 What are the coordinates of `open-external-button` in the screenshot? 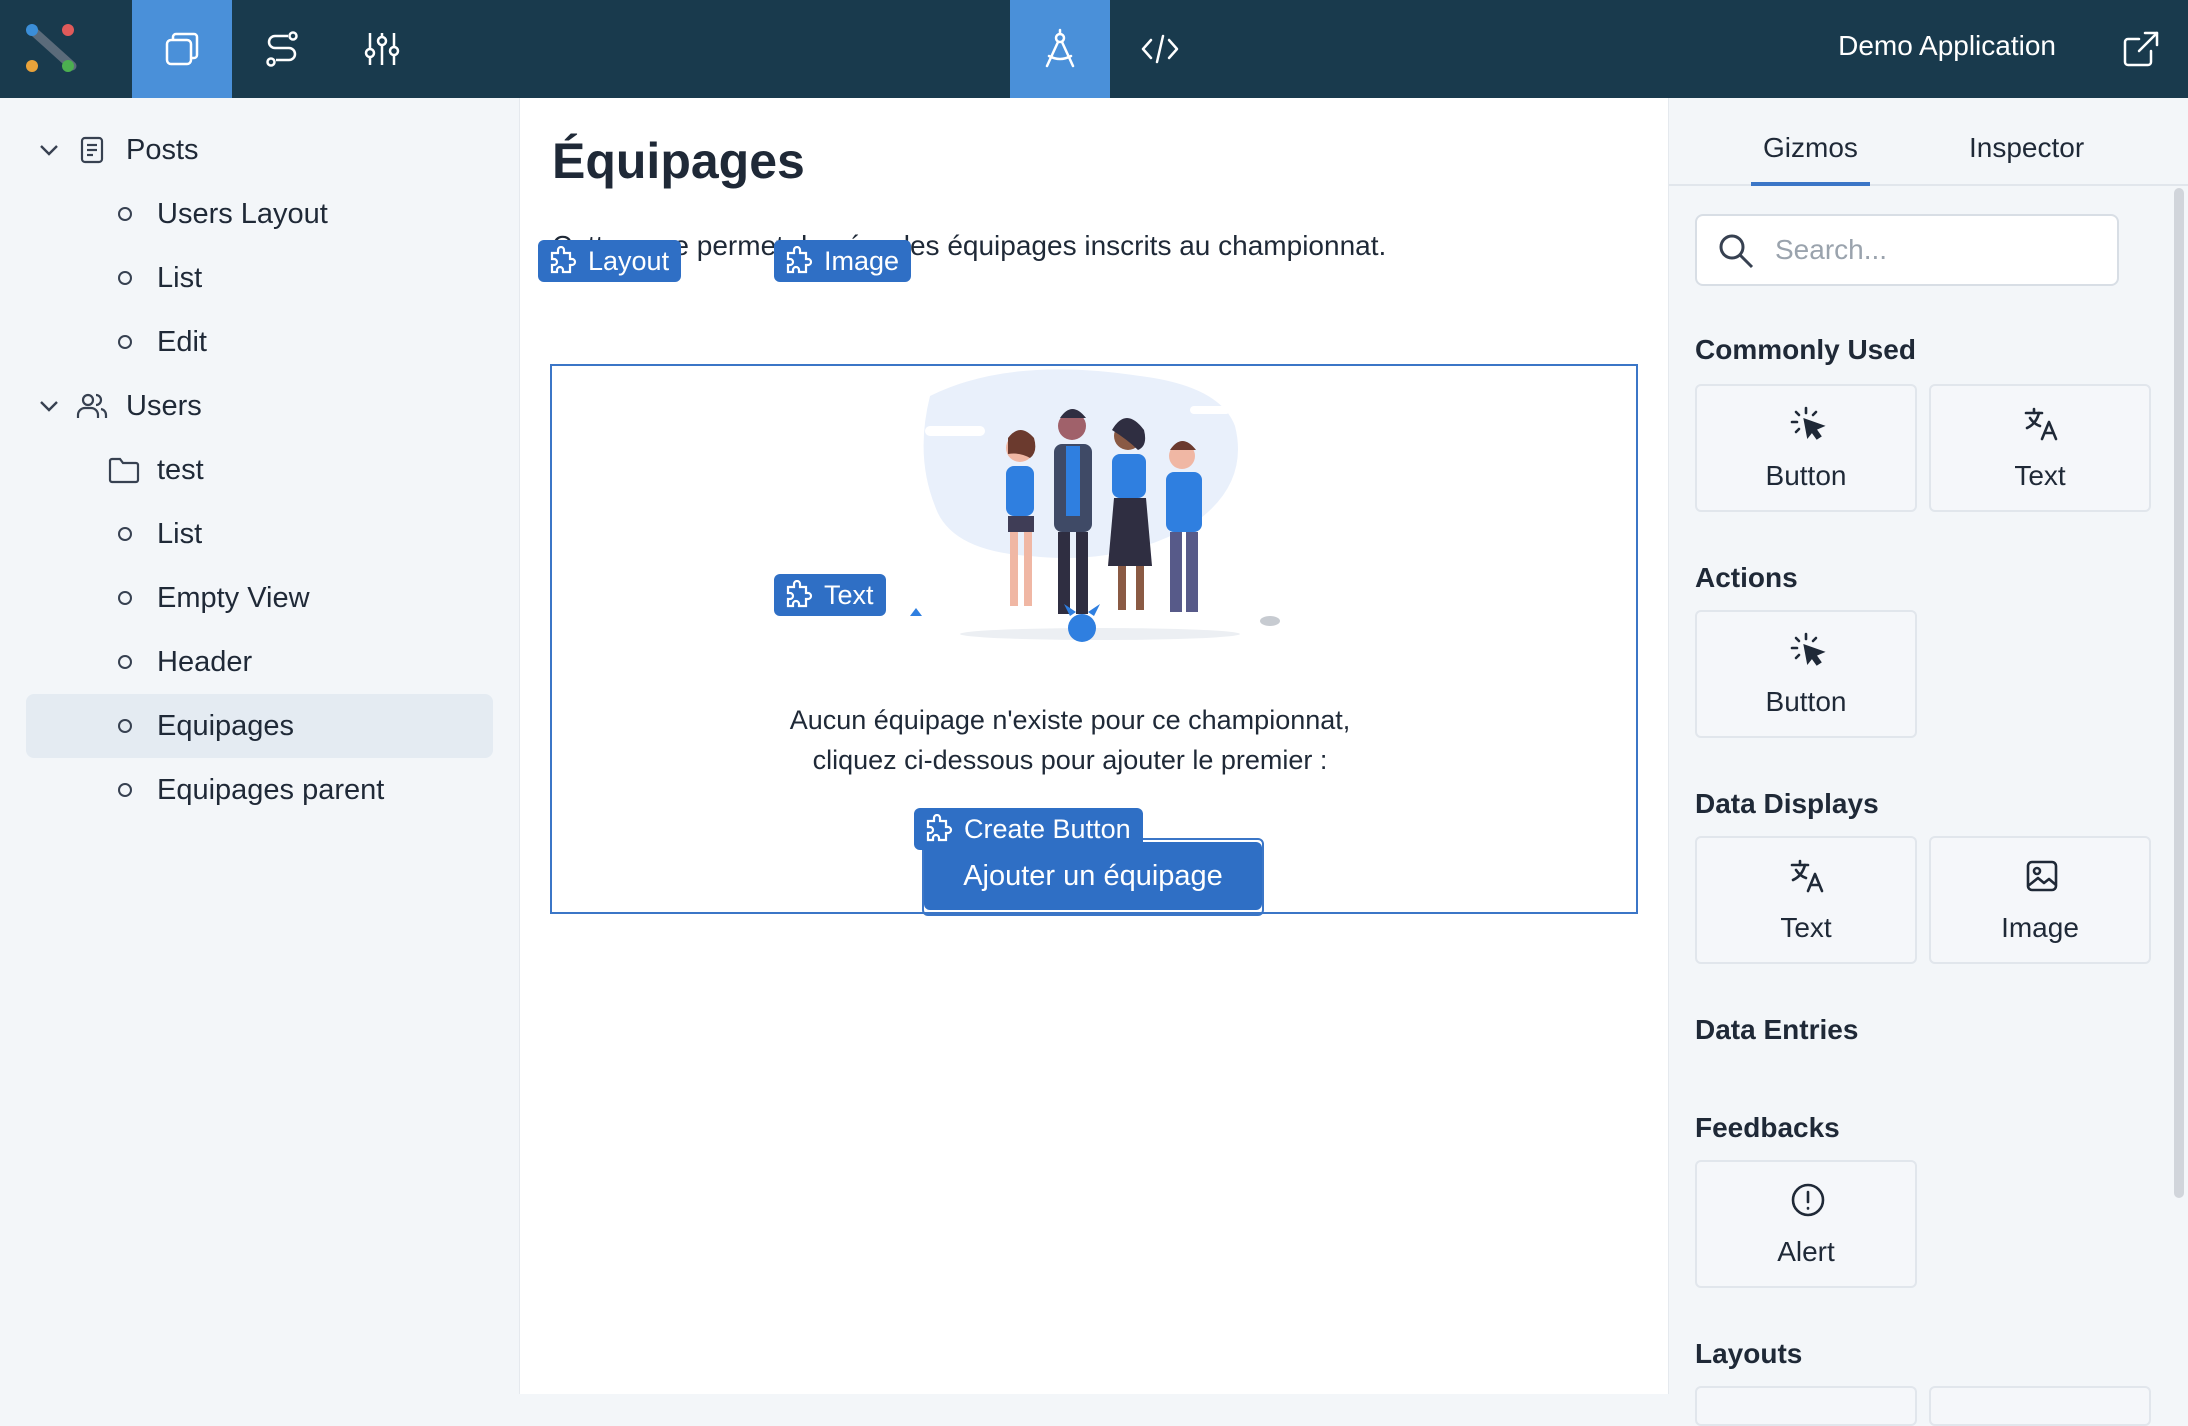 It's located at (2141, 49).